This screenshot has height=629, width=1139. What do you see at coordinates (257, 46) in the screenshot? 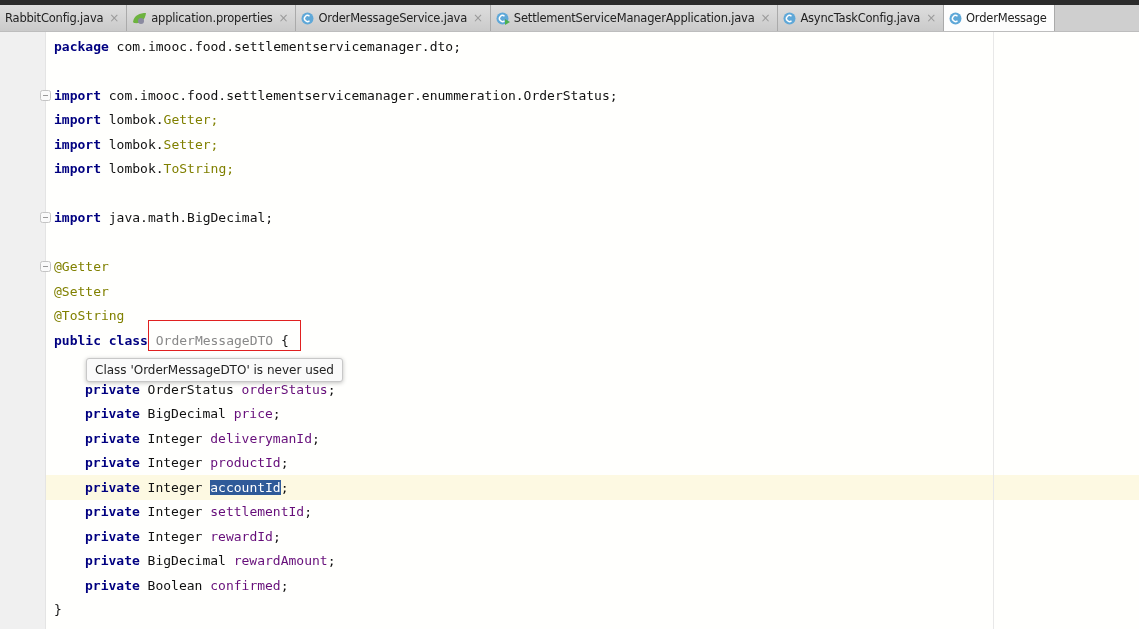
I see `code-line: package com.imooc.food.settlementservicemanager.dto;` at bounding box center [257, 46].